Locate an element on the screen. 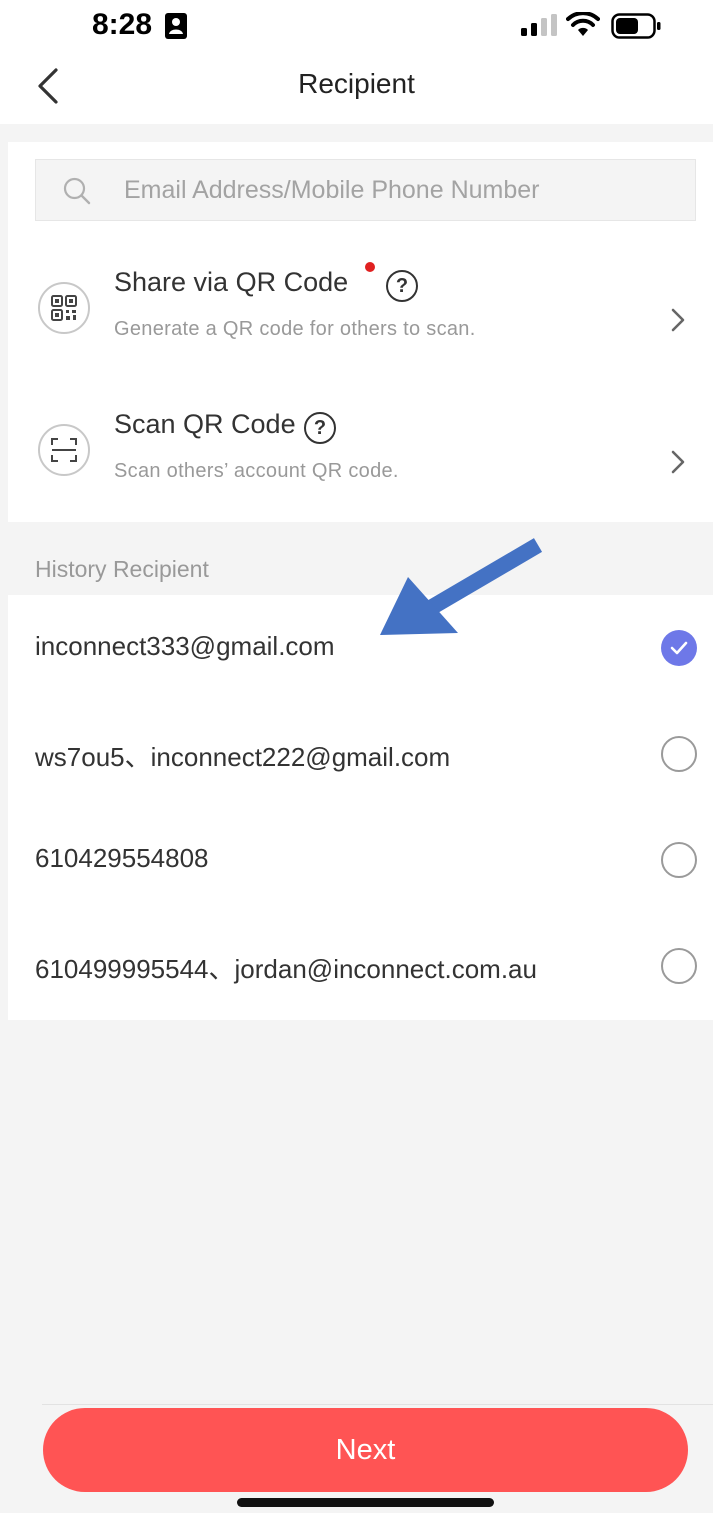  bottom-action-bar: Next is located at coordinates (356, 1458).